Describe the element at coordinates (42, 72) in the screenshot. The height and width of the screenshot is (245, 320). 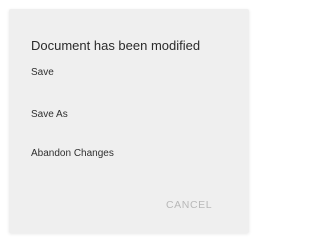
I see `save-option: Save` at that location.